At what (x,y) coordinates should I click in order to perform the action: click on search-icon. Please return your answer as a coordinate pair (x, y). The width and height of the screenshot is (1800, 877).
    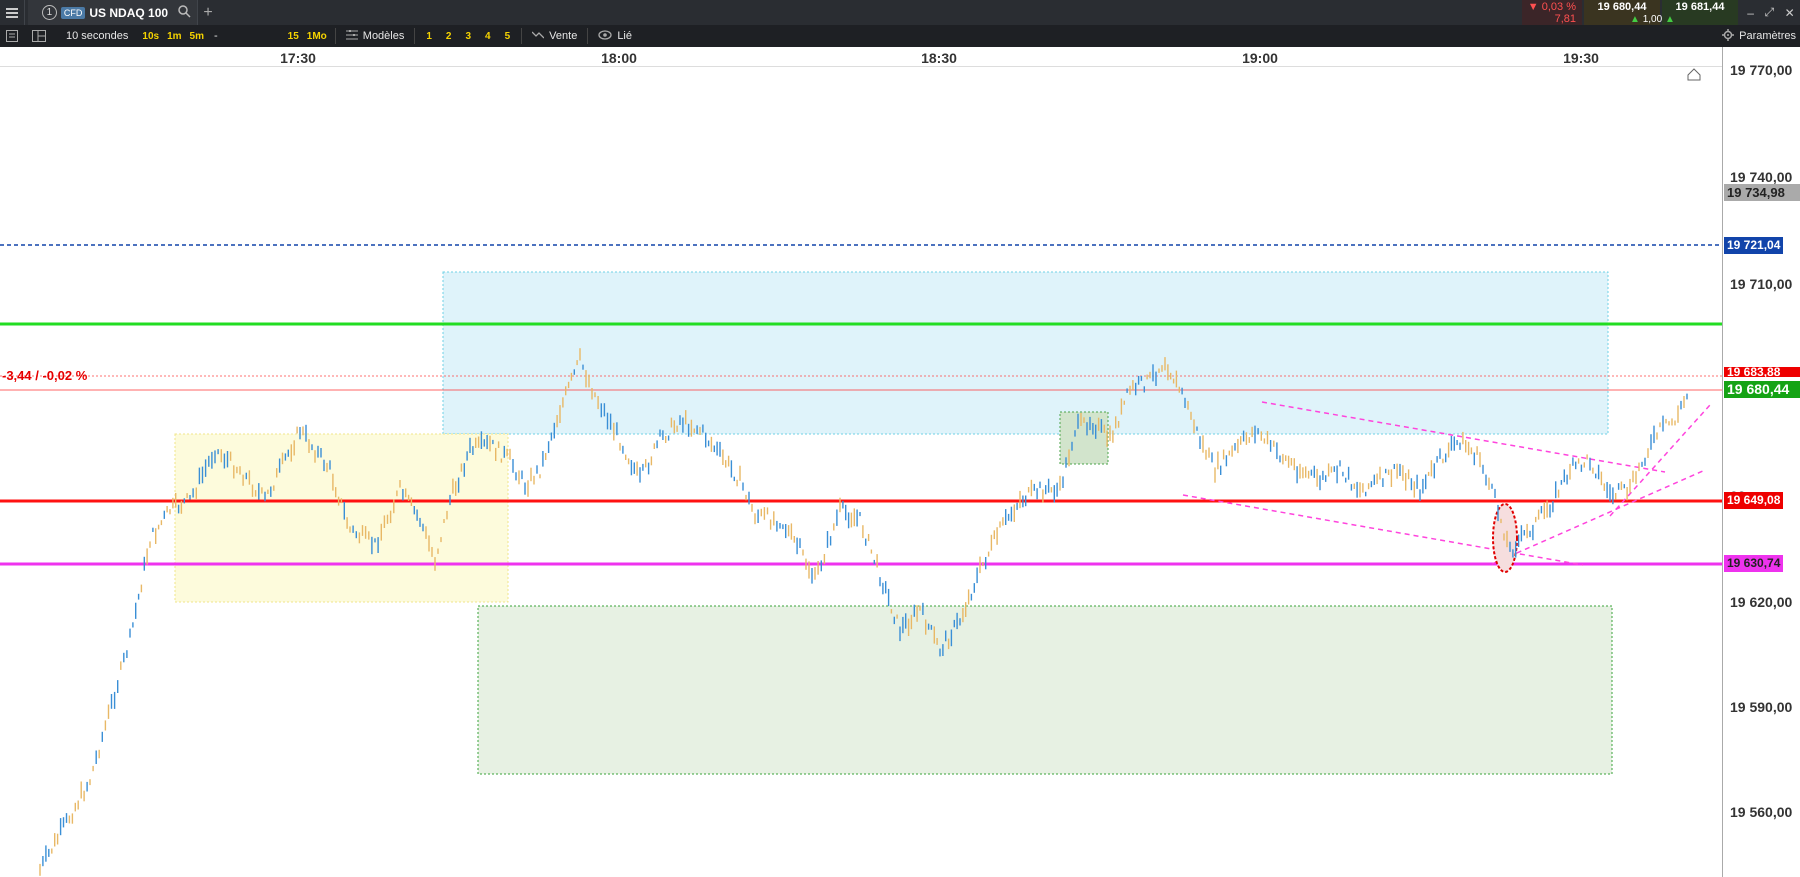
    Looking at the image, I should click on (184, 12).